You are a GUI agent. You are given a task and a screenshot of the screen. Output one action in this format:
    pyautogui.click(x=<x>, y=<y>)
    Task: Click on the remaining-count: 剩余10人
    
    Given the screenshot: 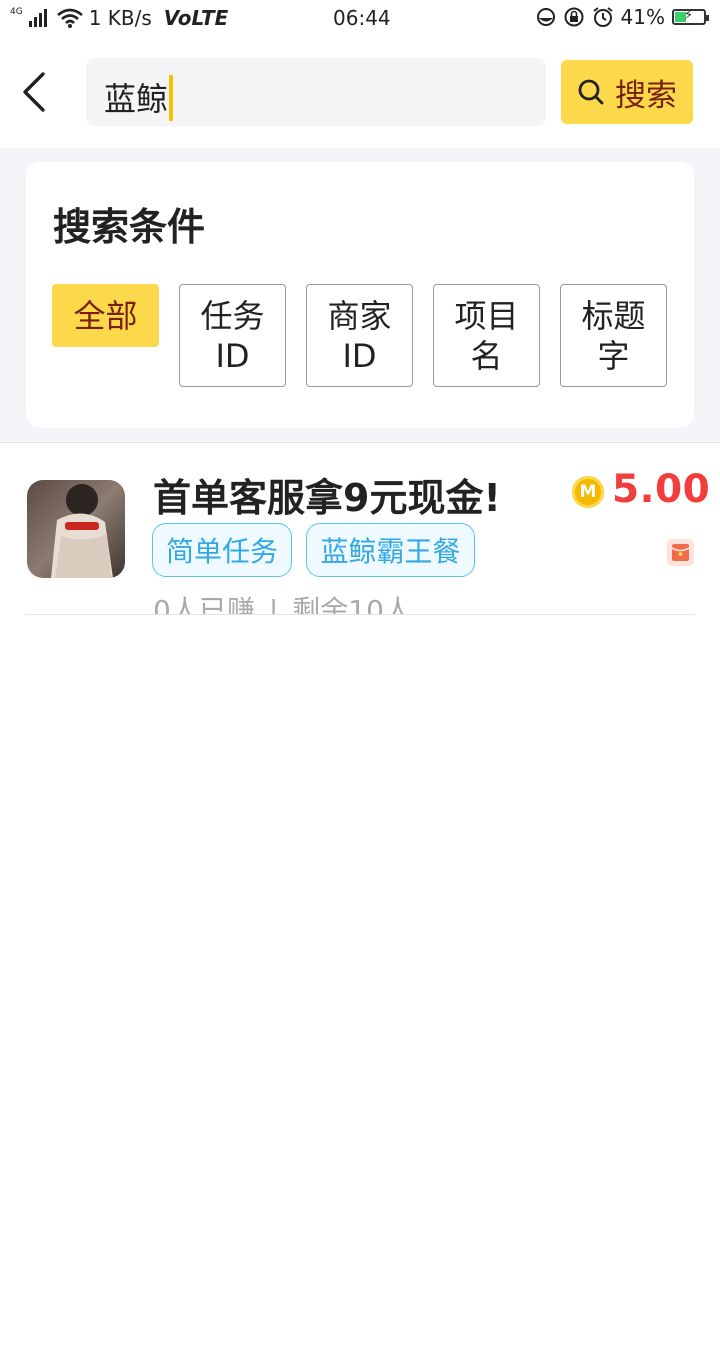 What is the action you would take?
    pyautogui.click(x=352, y=604)
    